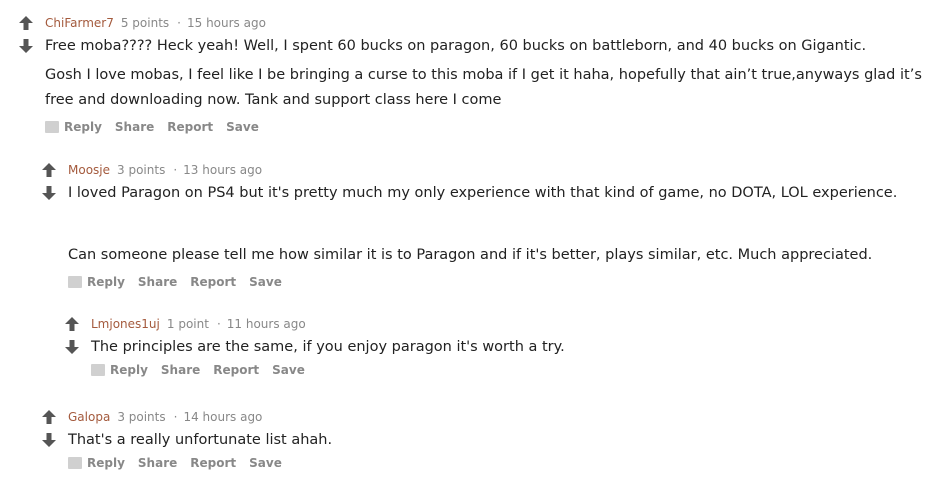 This screenshot has width=951, height=499. I want to click on comment-time: 11 hours ago, so click(266, 324).